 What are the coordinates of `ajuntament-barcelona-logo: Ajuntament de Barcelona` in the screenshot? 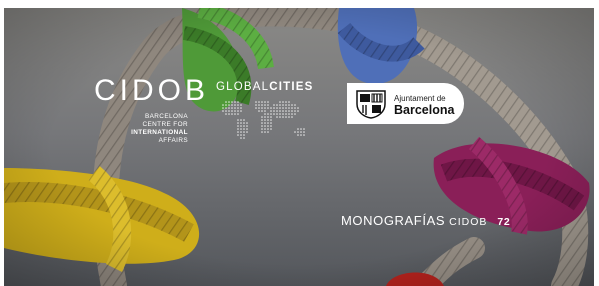 It's located at (405, 103).